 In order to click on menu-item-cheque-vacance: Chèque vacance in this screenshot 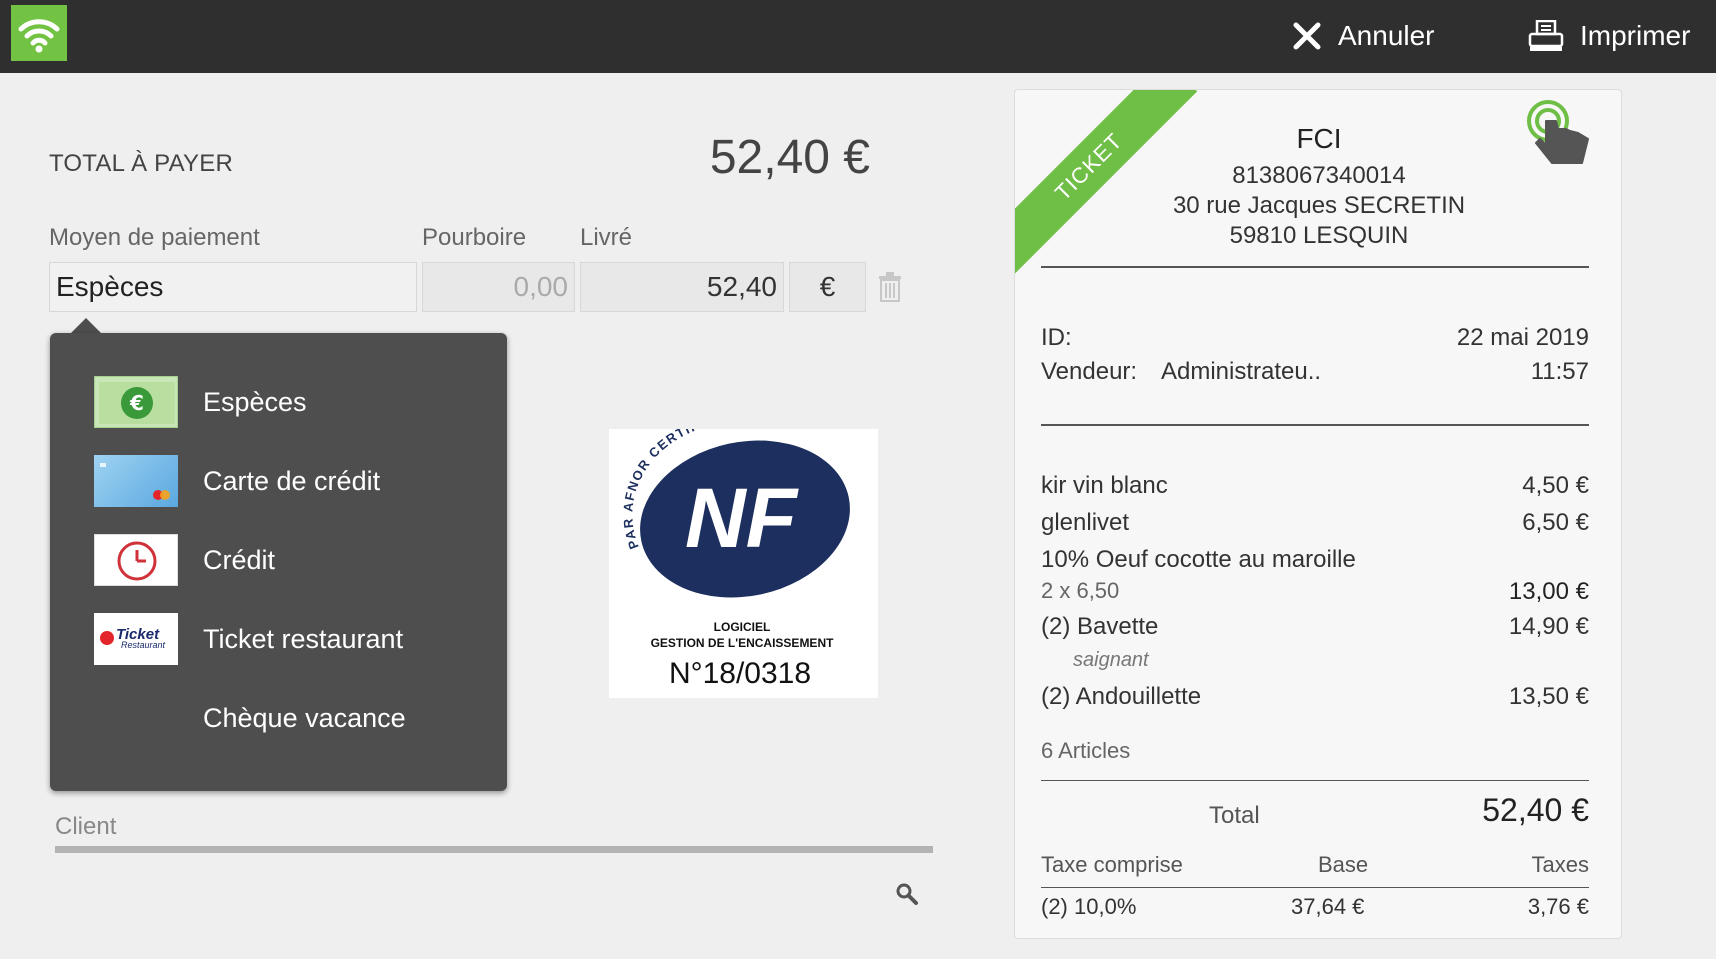, I will do `click(278, 718)`.